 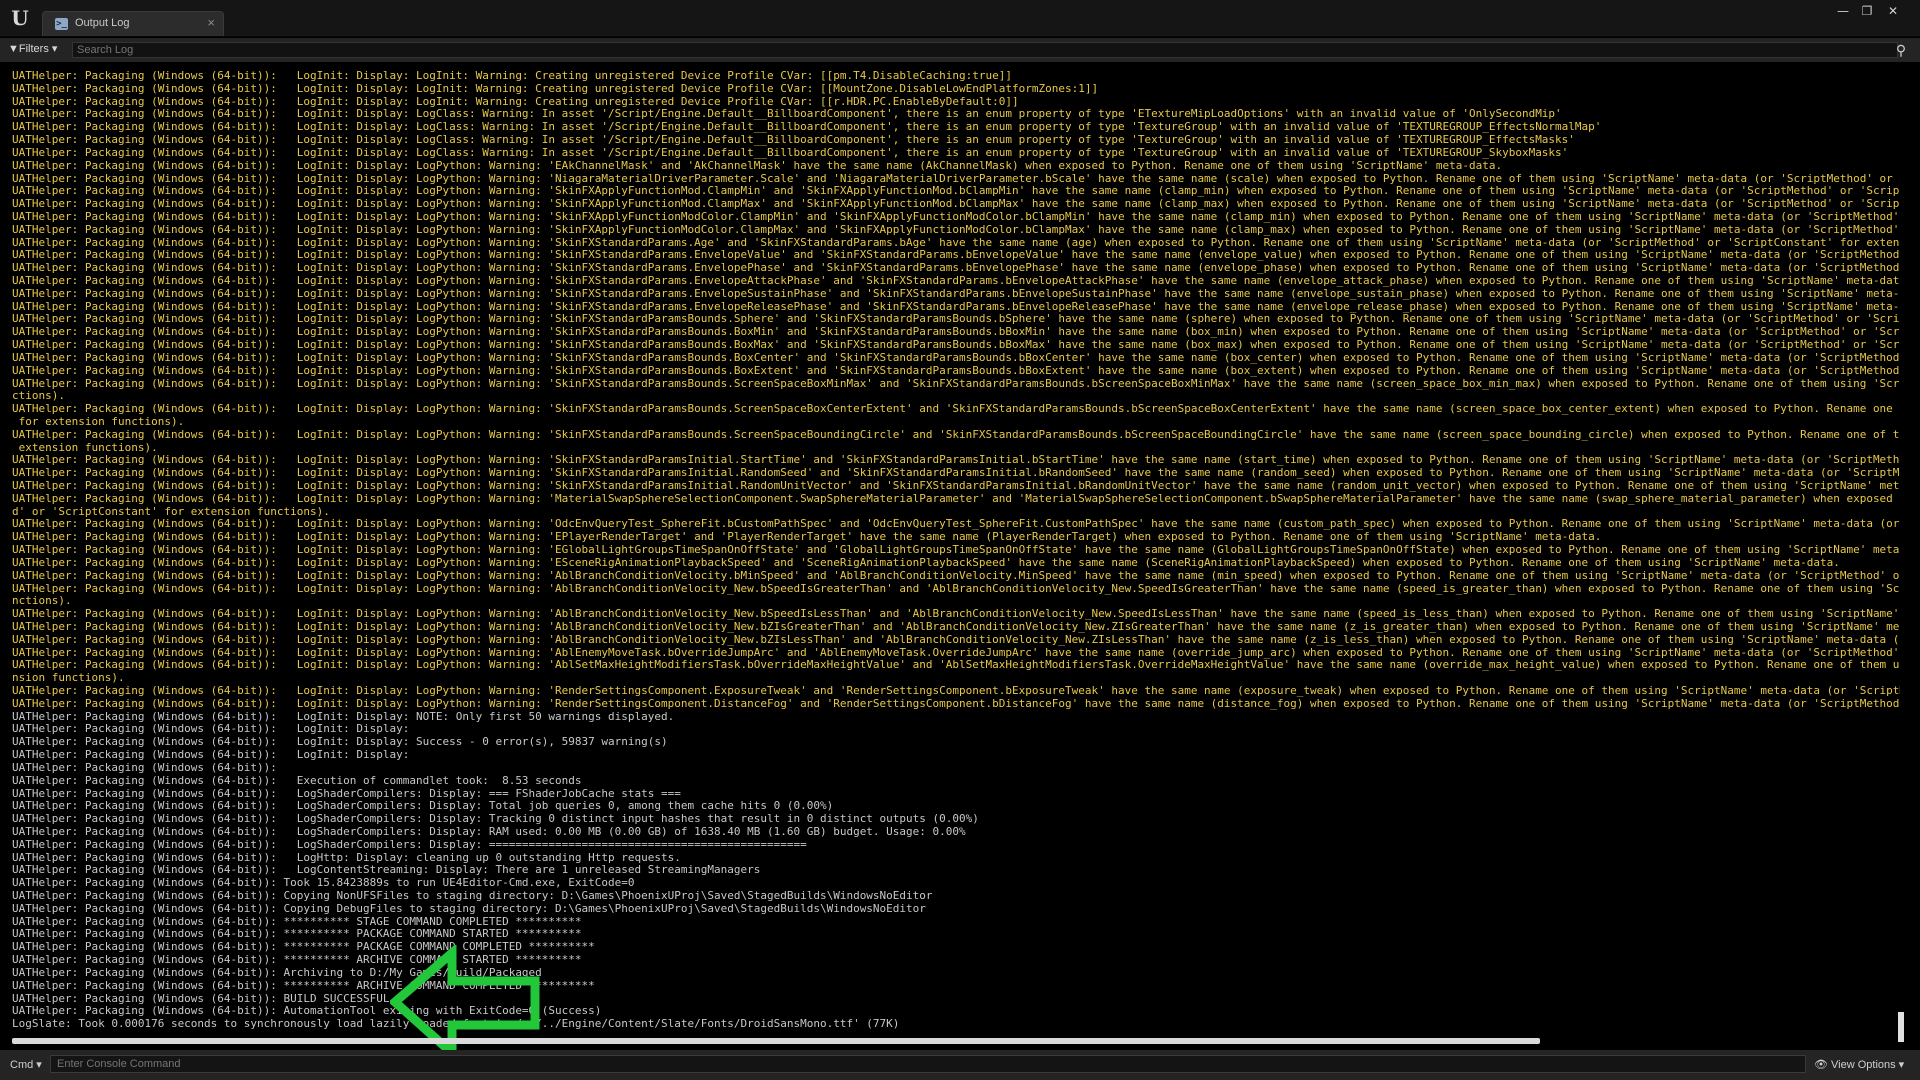 I want to click on tab-output-log: >_ Output Log ×, so click(x=133, y=23).